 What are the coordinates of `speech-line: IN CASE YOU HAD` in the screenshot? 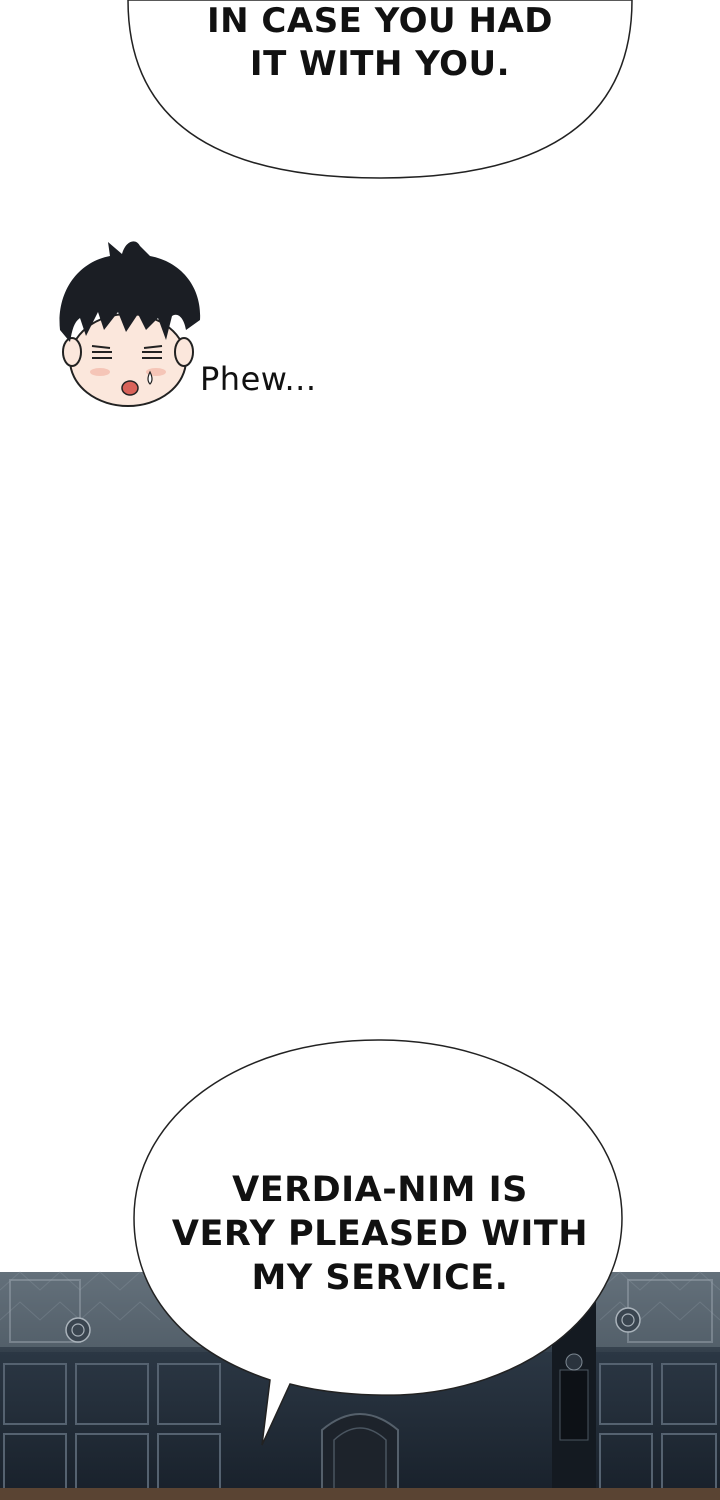 It's located at (379, 21).